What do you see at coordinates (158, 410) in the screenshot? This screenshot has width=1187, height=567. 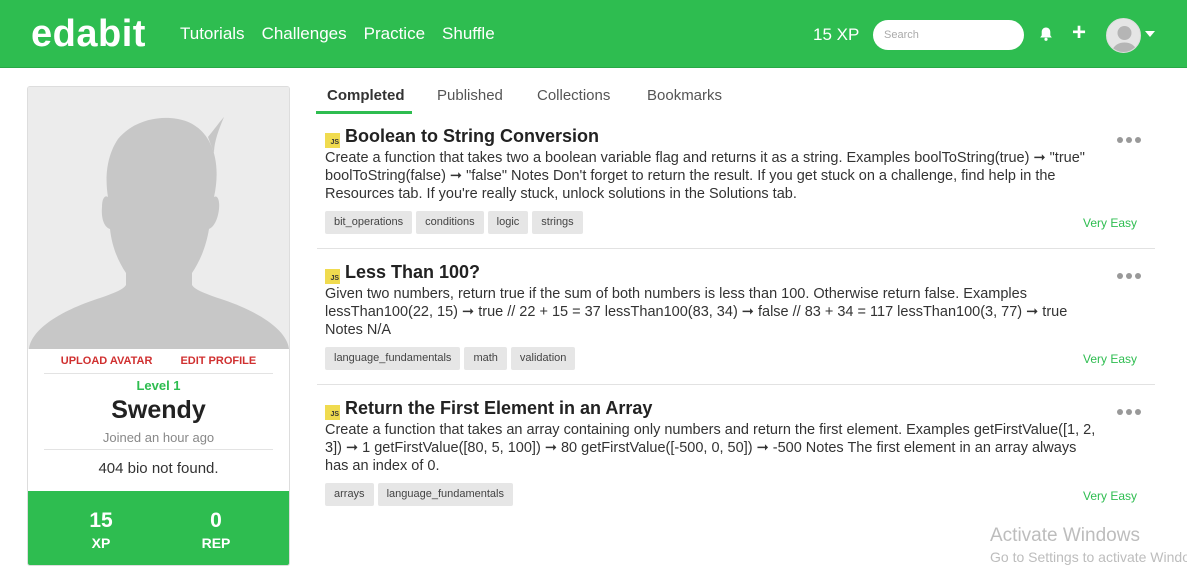 I see `username: Swendy` at bounding box center [158, 410].